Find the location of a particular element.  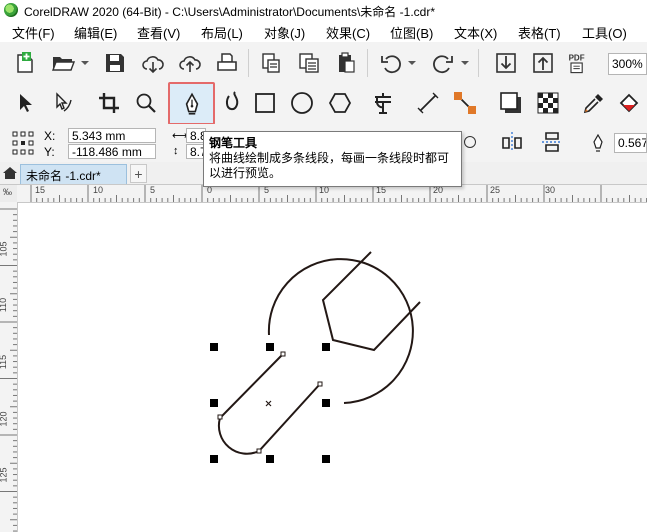

crop-icon is located at coordinates (109, 103).